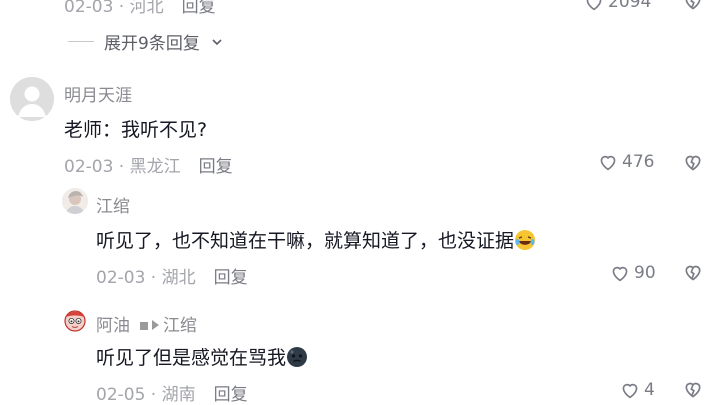 The width and height of the screenshot is (720, 405). I want to click on like-button: 90, so click(633, 273).